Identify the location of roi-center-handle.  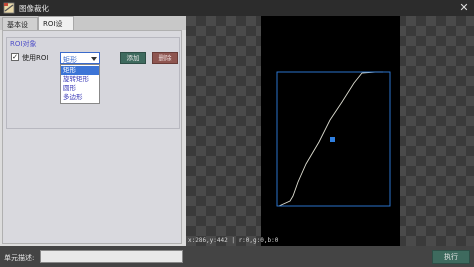
(332, 139).